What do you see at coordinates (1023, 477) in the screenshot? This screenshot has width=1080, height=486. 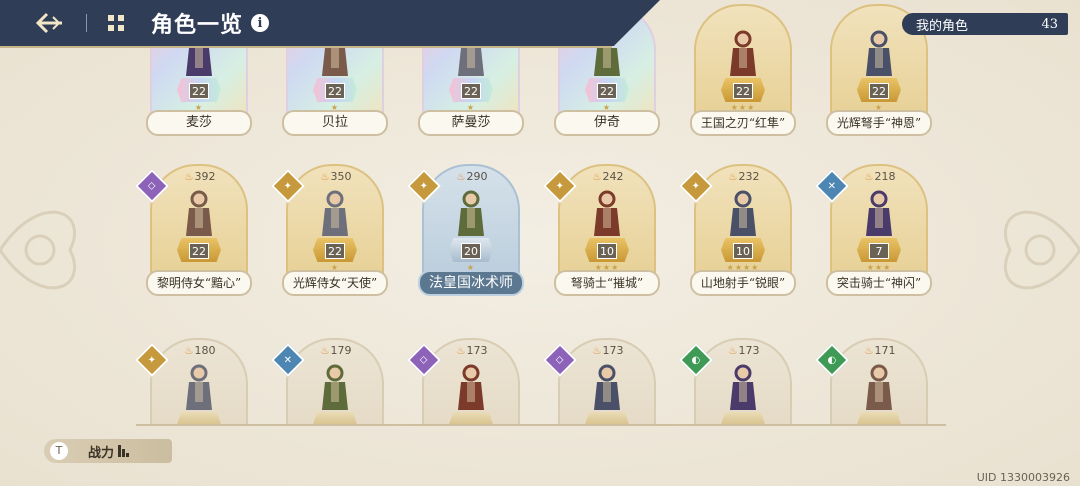 I see `uid-label: UID 1330003926` at bounding box center [1023, 477].